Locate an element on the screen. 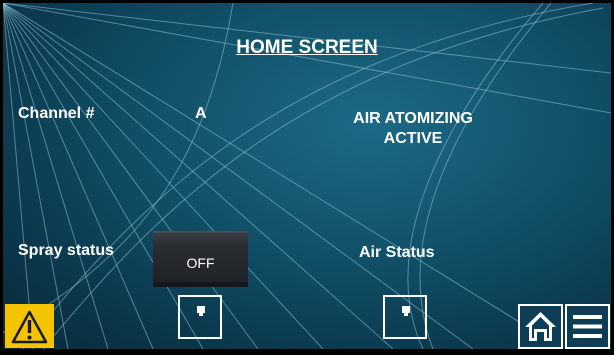 This screenshot has height=355, width=614. hamburger-menu-icon is located at coordinates (587, 326).